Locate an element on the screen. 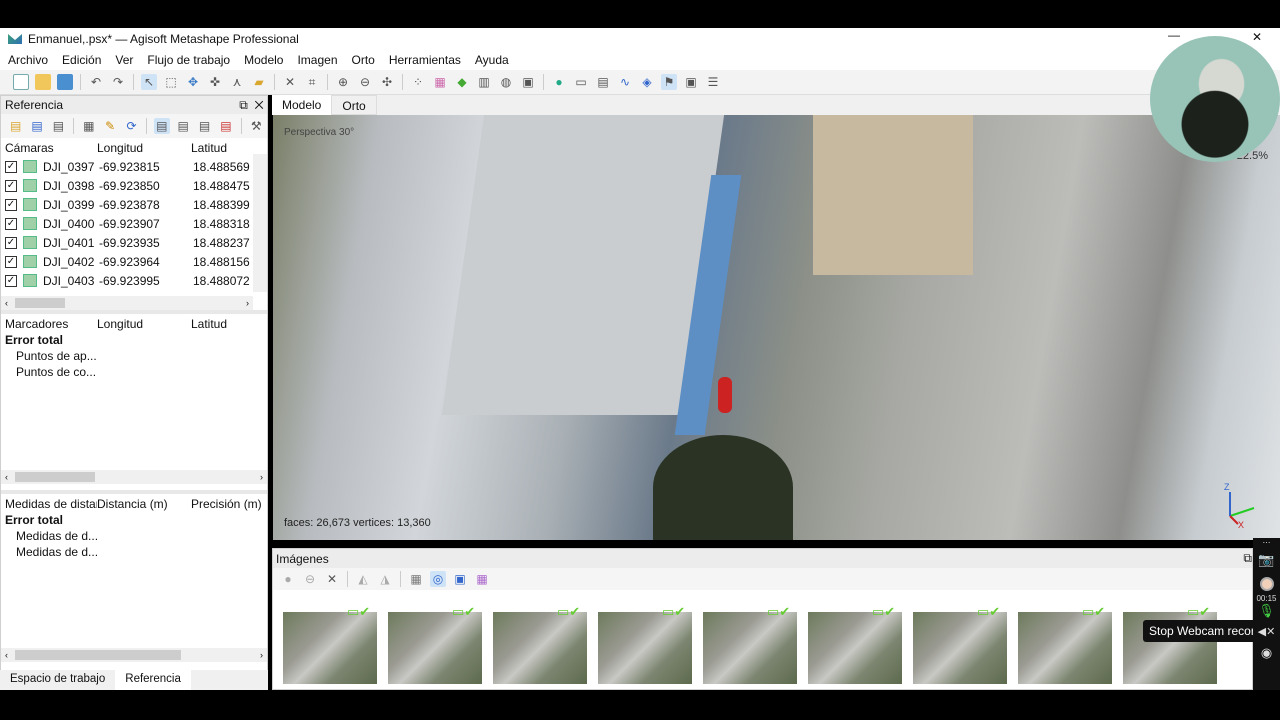 The image size is (1280, 720). remove-icon: ✕ is located at coordinates (332, 579).